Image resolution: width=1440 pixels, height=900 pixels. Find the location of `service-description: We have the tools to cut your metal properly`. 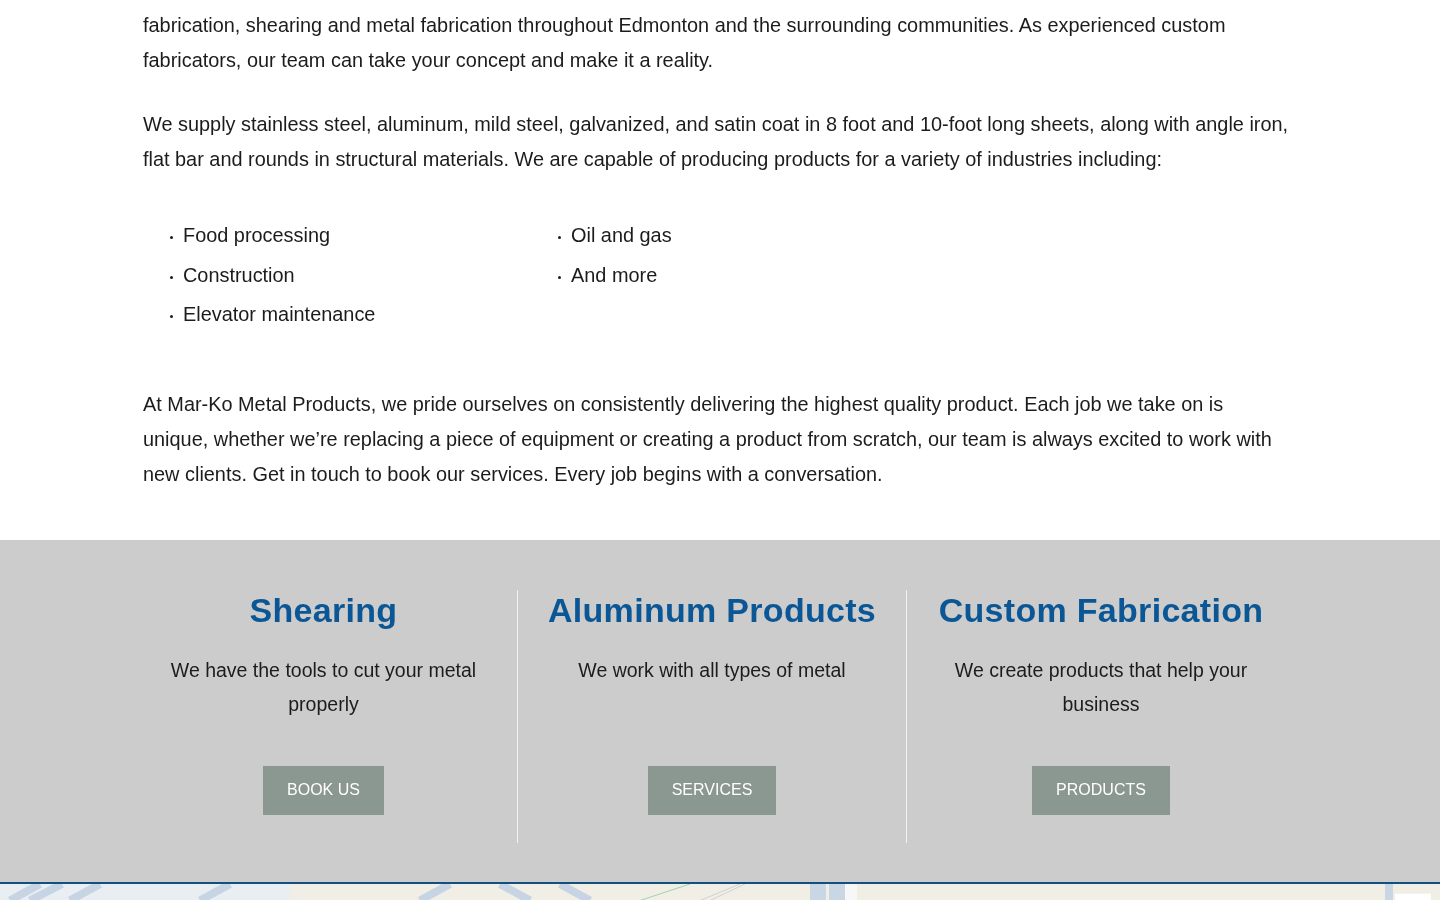

service-description: We have the tools to cut your metal properly is located at coordinates (323, 687).